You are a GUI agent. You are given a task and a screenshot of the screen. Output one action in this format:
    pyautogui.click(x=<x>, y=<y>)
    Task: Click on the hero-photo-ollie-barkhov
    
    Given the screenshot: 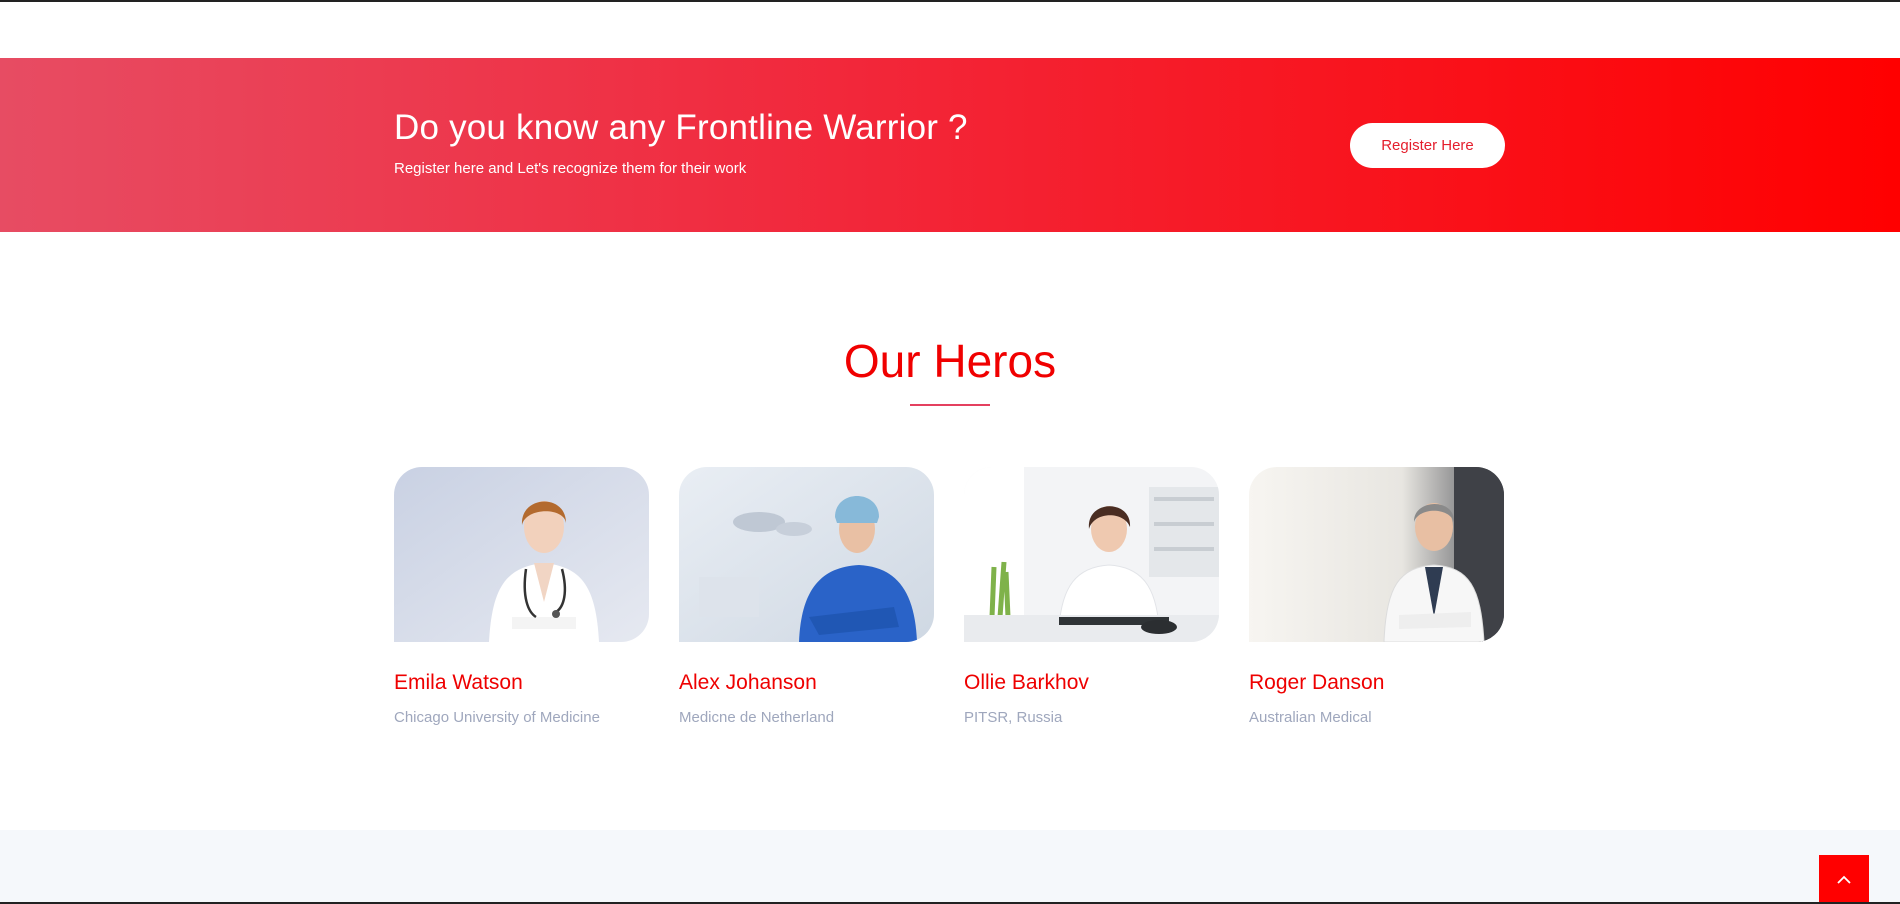 What is the action you would take?
    pyautogui.click(x=1091, y=554)
    